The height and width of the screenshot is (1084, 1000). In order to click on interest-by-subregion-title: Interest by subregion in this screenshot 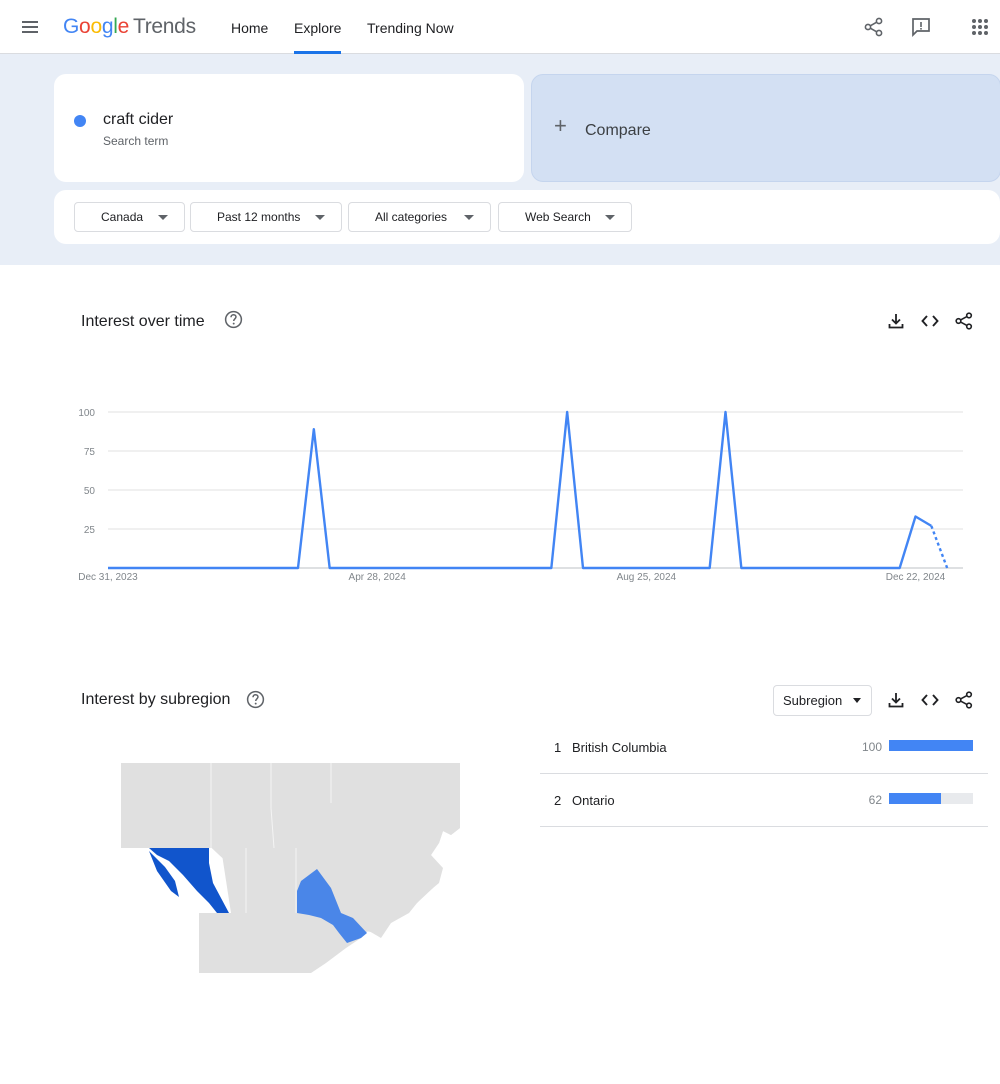, I will do `click(155, 700)`.